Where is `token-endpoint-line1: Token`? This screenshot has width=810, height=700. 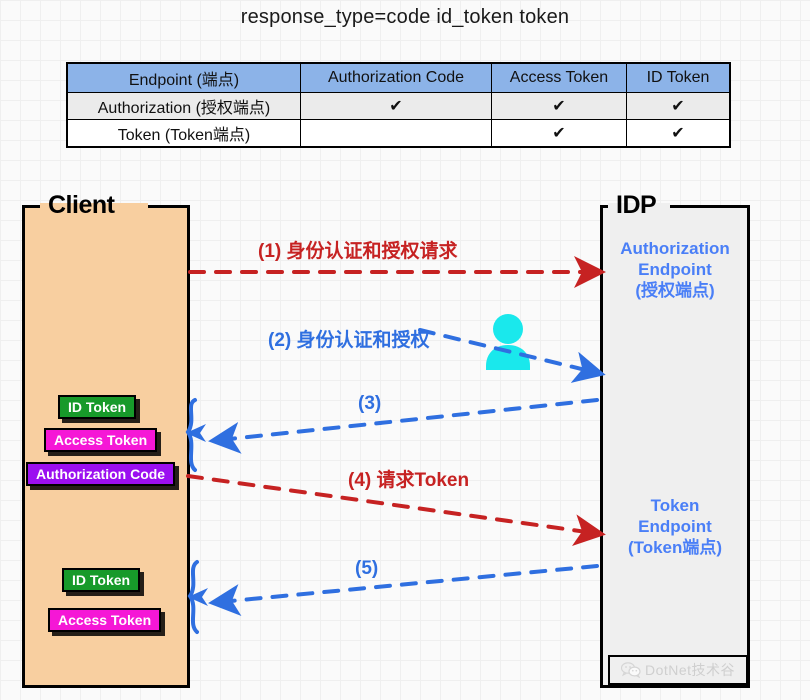 token-endpoint-line1: Token is located at coordinates (675, 505).